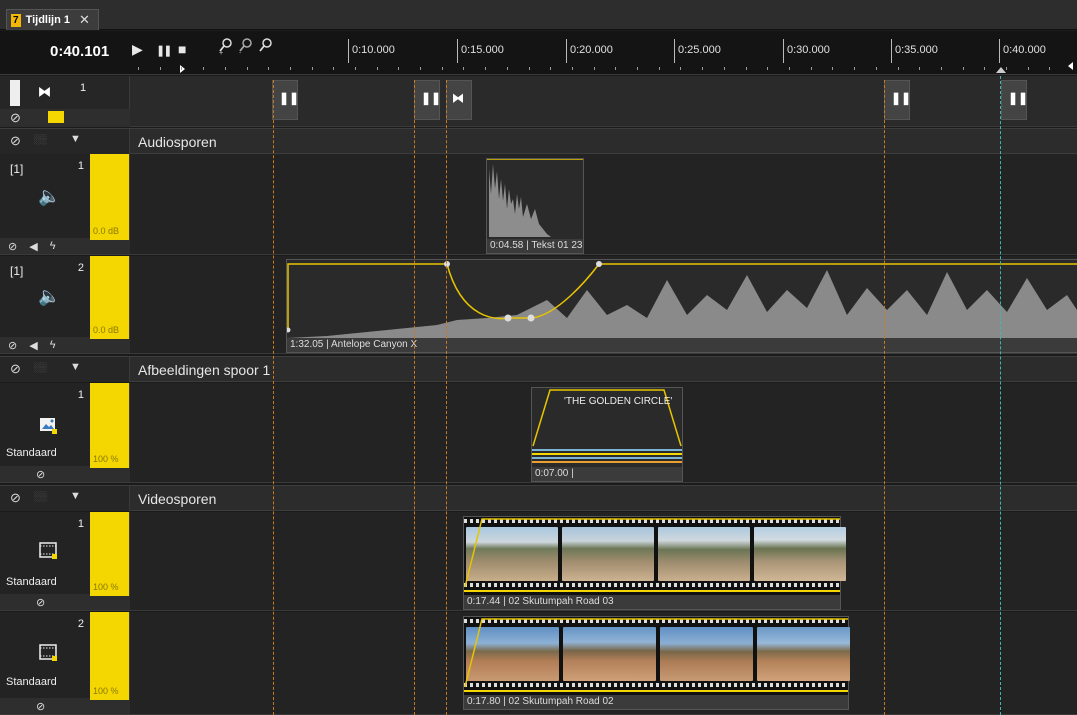  Describe the element at coordinates (48, 652) in the screenshot. I see `film-icon` at that location.